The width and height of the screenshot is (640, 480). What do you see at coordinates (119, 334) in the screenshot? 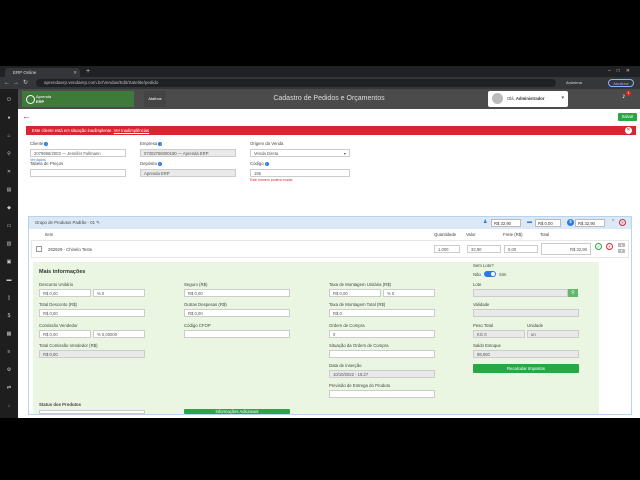
I see `comissao-pct-field: % 0,00000` at bounding box center [119, 334].